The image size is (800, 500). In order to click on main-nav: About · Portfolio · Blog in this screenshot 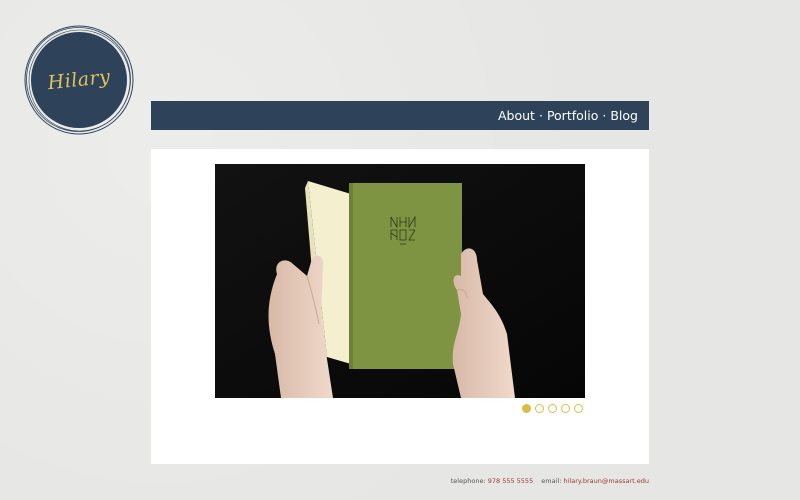, I will do `click(400, 115)`.